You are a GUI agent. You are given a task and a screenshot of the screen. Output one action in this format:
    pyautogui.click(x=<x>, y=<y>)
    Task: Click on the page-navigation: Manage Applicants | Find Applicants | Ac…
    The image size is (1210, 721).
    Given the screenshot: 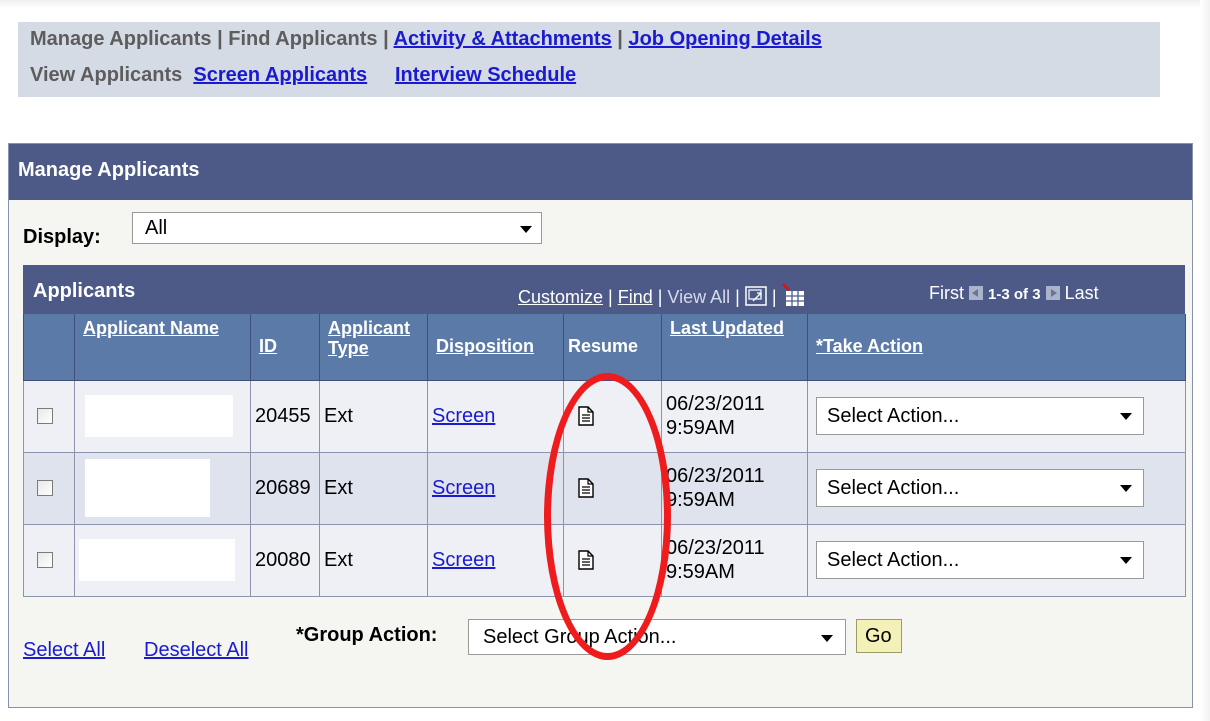 What is the action you would take?
    pyautogui.click(x=589, y=59)
    